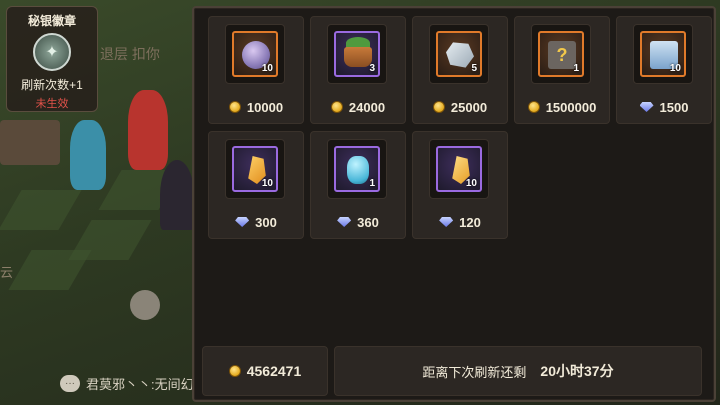 Image resolution: width=720 pixels, height=405 pixels. I want to click on shop-item: 5 25000, so click(460, 70).